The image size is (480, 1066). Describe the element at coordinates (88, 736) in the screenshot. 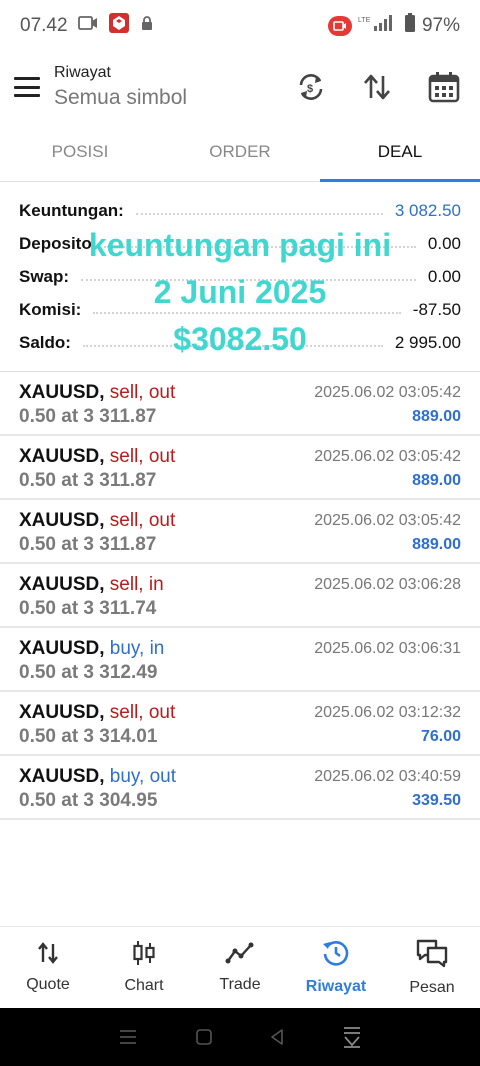

I see `deal-volume-price: 0.50 at 3 314.01` at that location.